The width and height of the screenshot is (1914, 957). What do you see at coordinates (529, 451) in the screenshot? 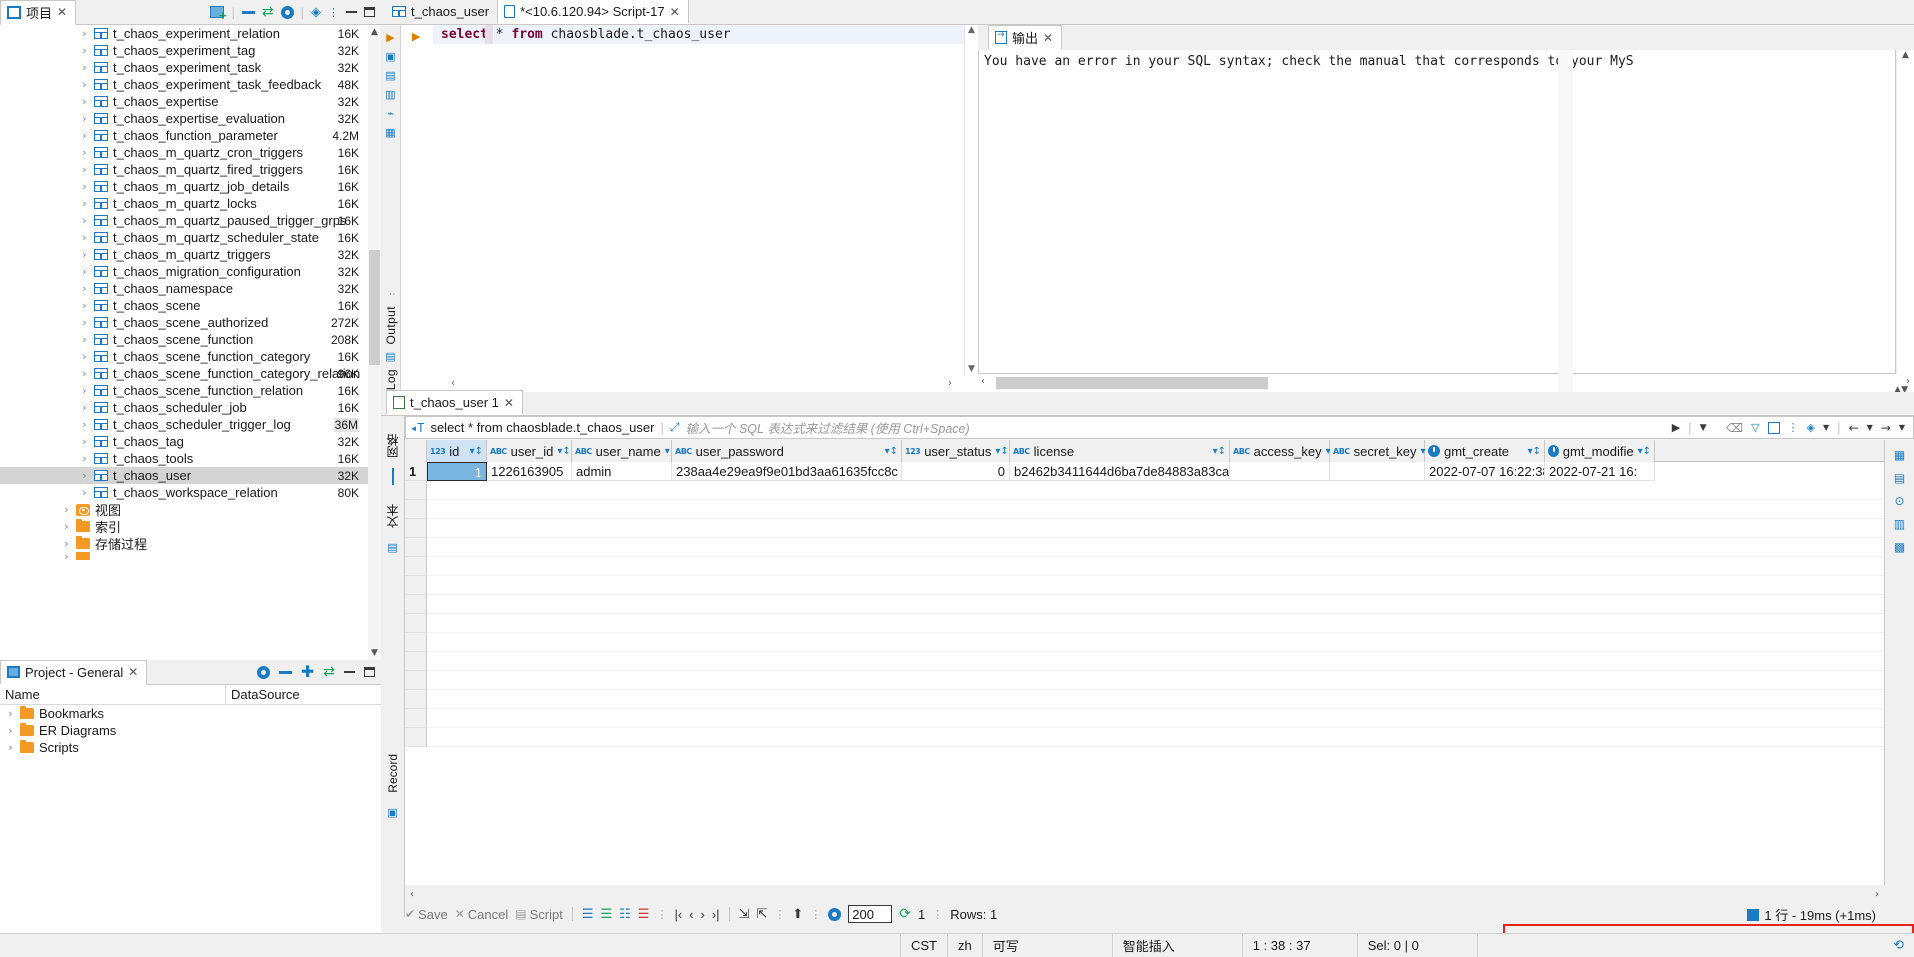
I see `grid-column-header-user_id: ABC user_id ▾↕` at bounding box center [529, 451].